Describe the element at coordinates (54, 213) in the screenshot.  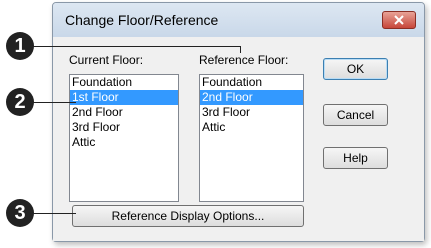
I see `callout-3-leader` at that location.